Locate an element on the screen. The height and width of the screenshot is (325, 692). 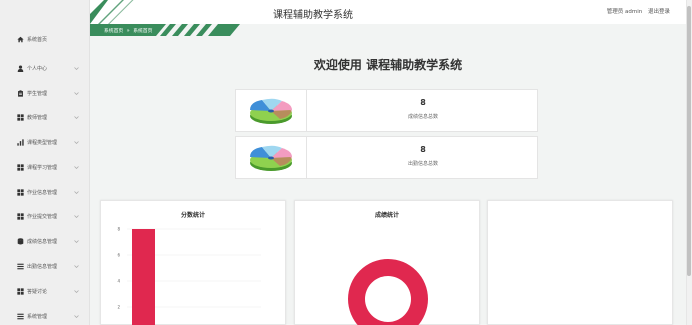
sidebar-item-label: 学生管理 is located at coordinates (37, 93).